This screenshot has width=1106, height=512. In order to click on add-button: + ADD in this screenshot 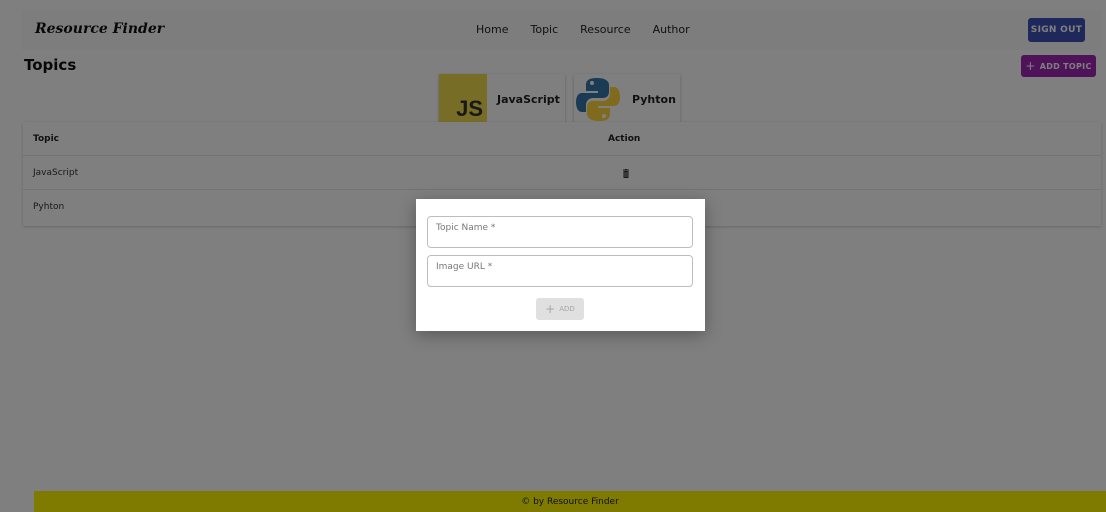, I will do `click(560, 309)`.